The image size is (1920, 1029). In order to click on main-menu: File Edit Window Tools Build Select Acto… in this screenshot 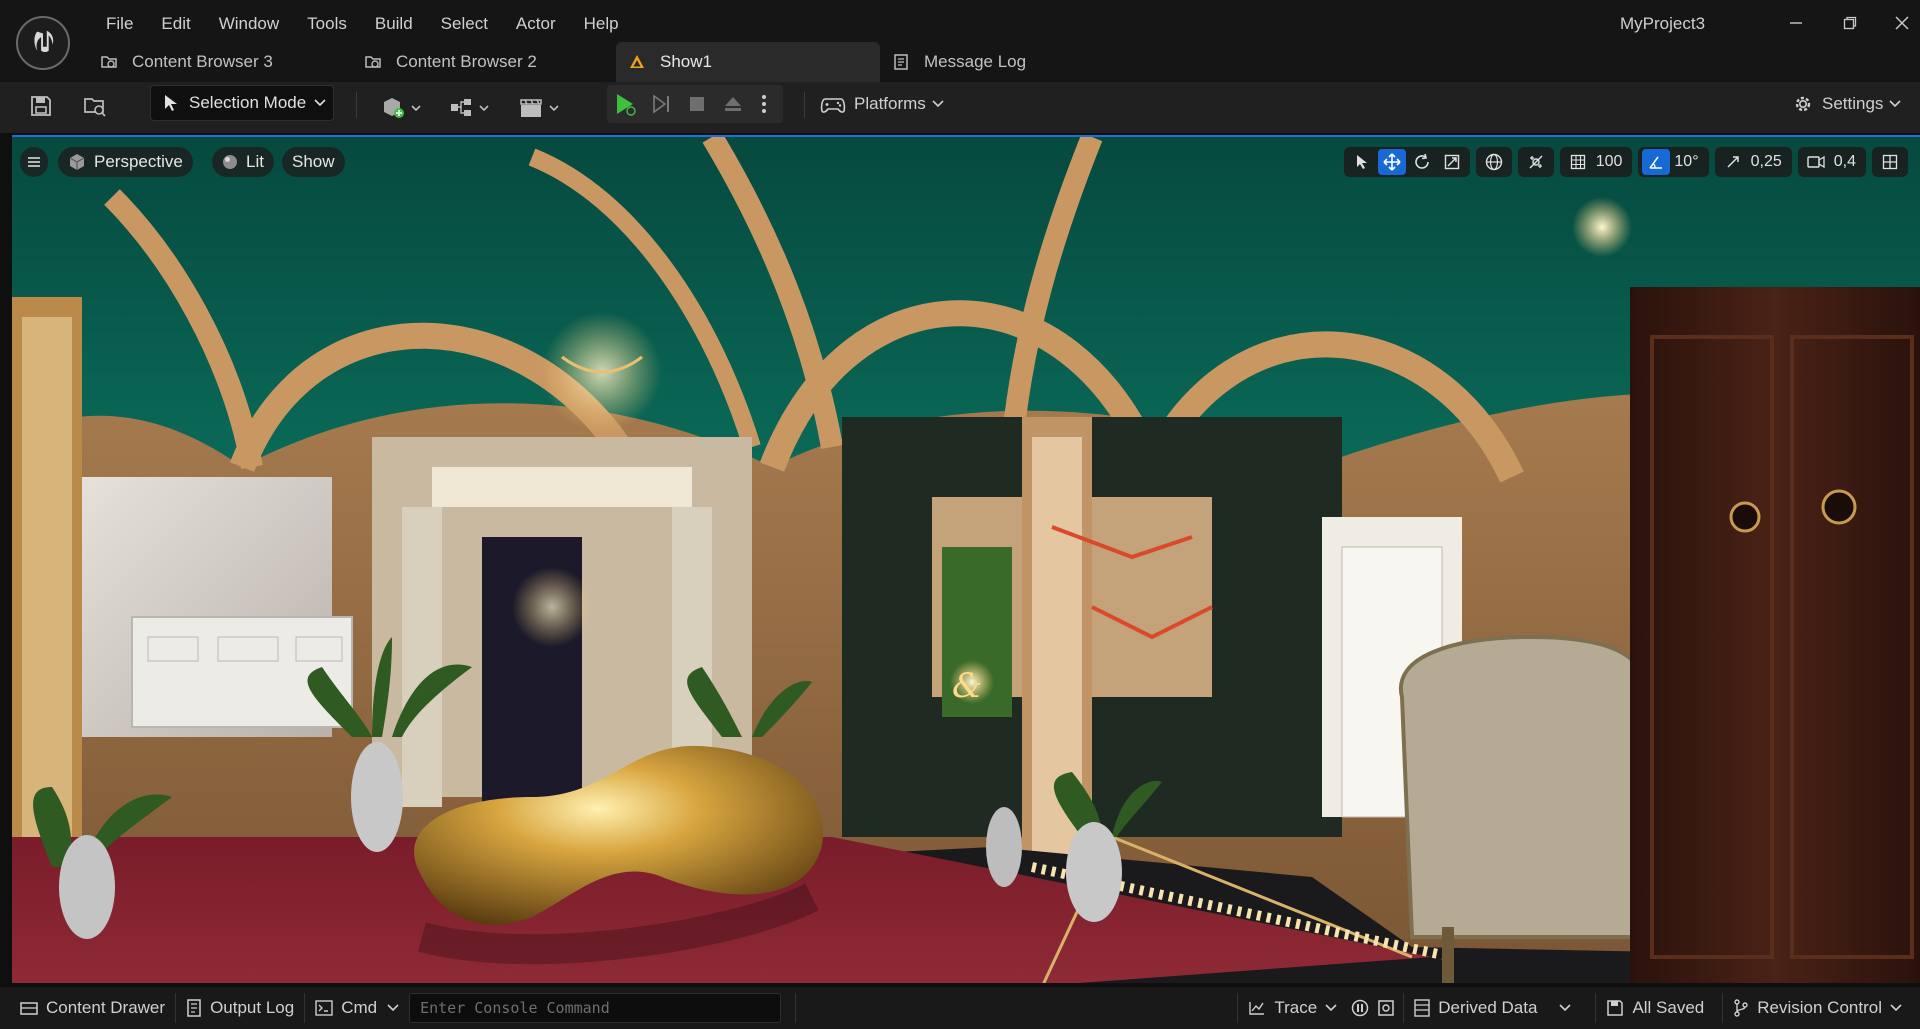, I will do `click(362, 24)`.